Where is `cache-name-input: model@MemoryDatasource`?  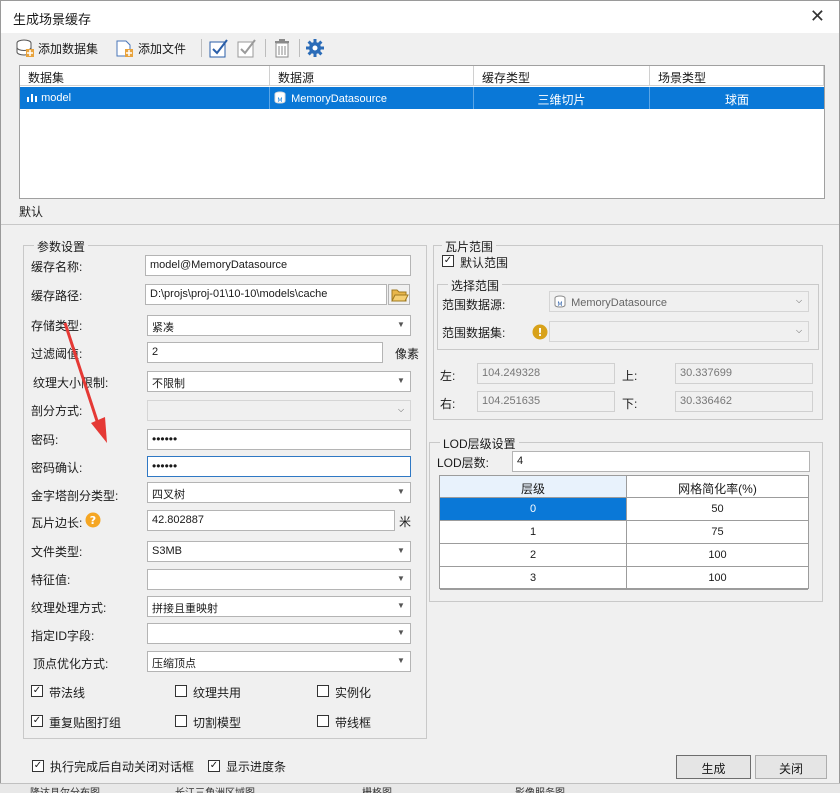
cache-name-input: model@MemoryDatasource is located at coordinates (278, 265).